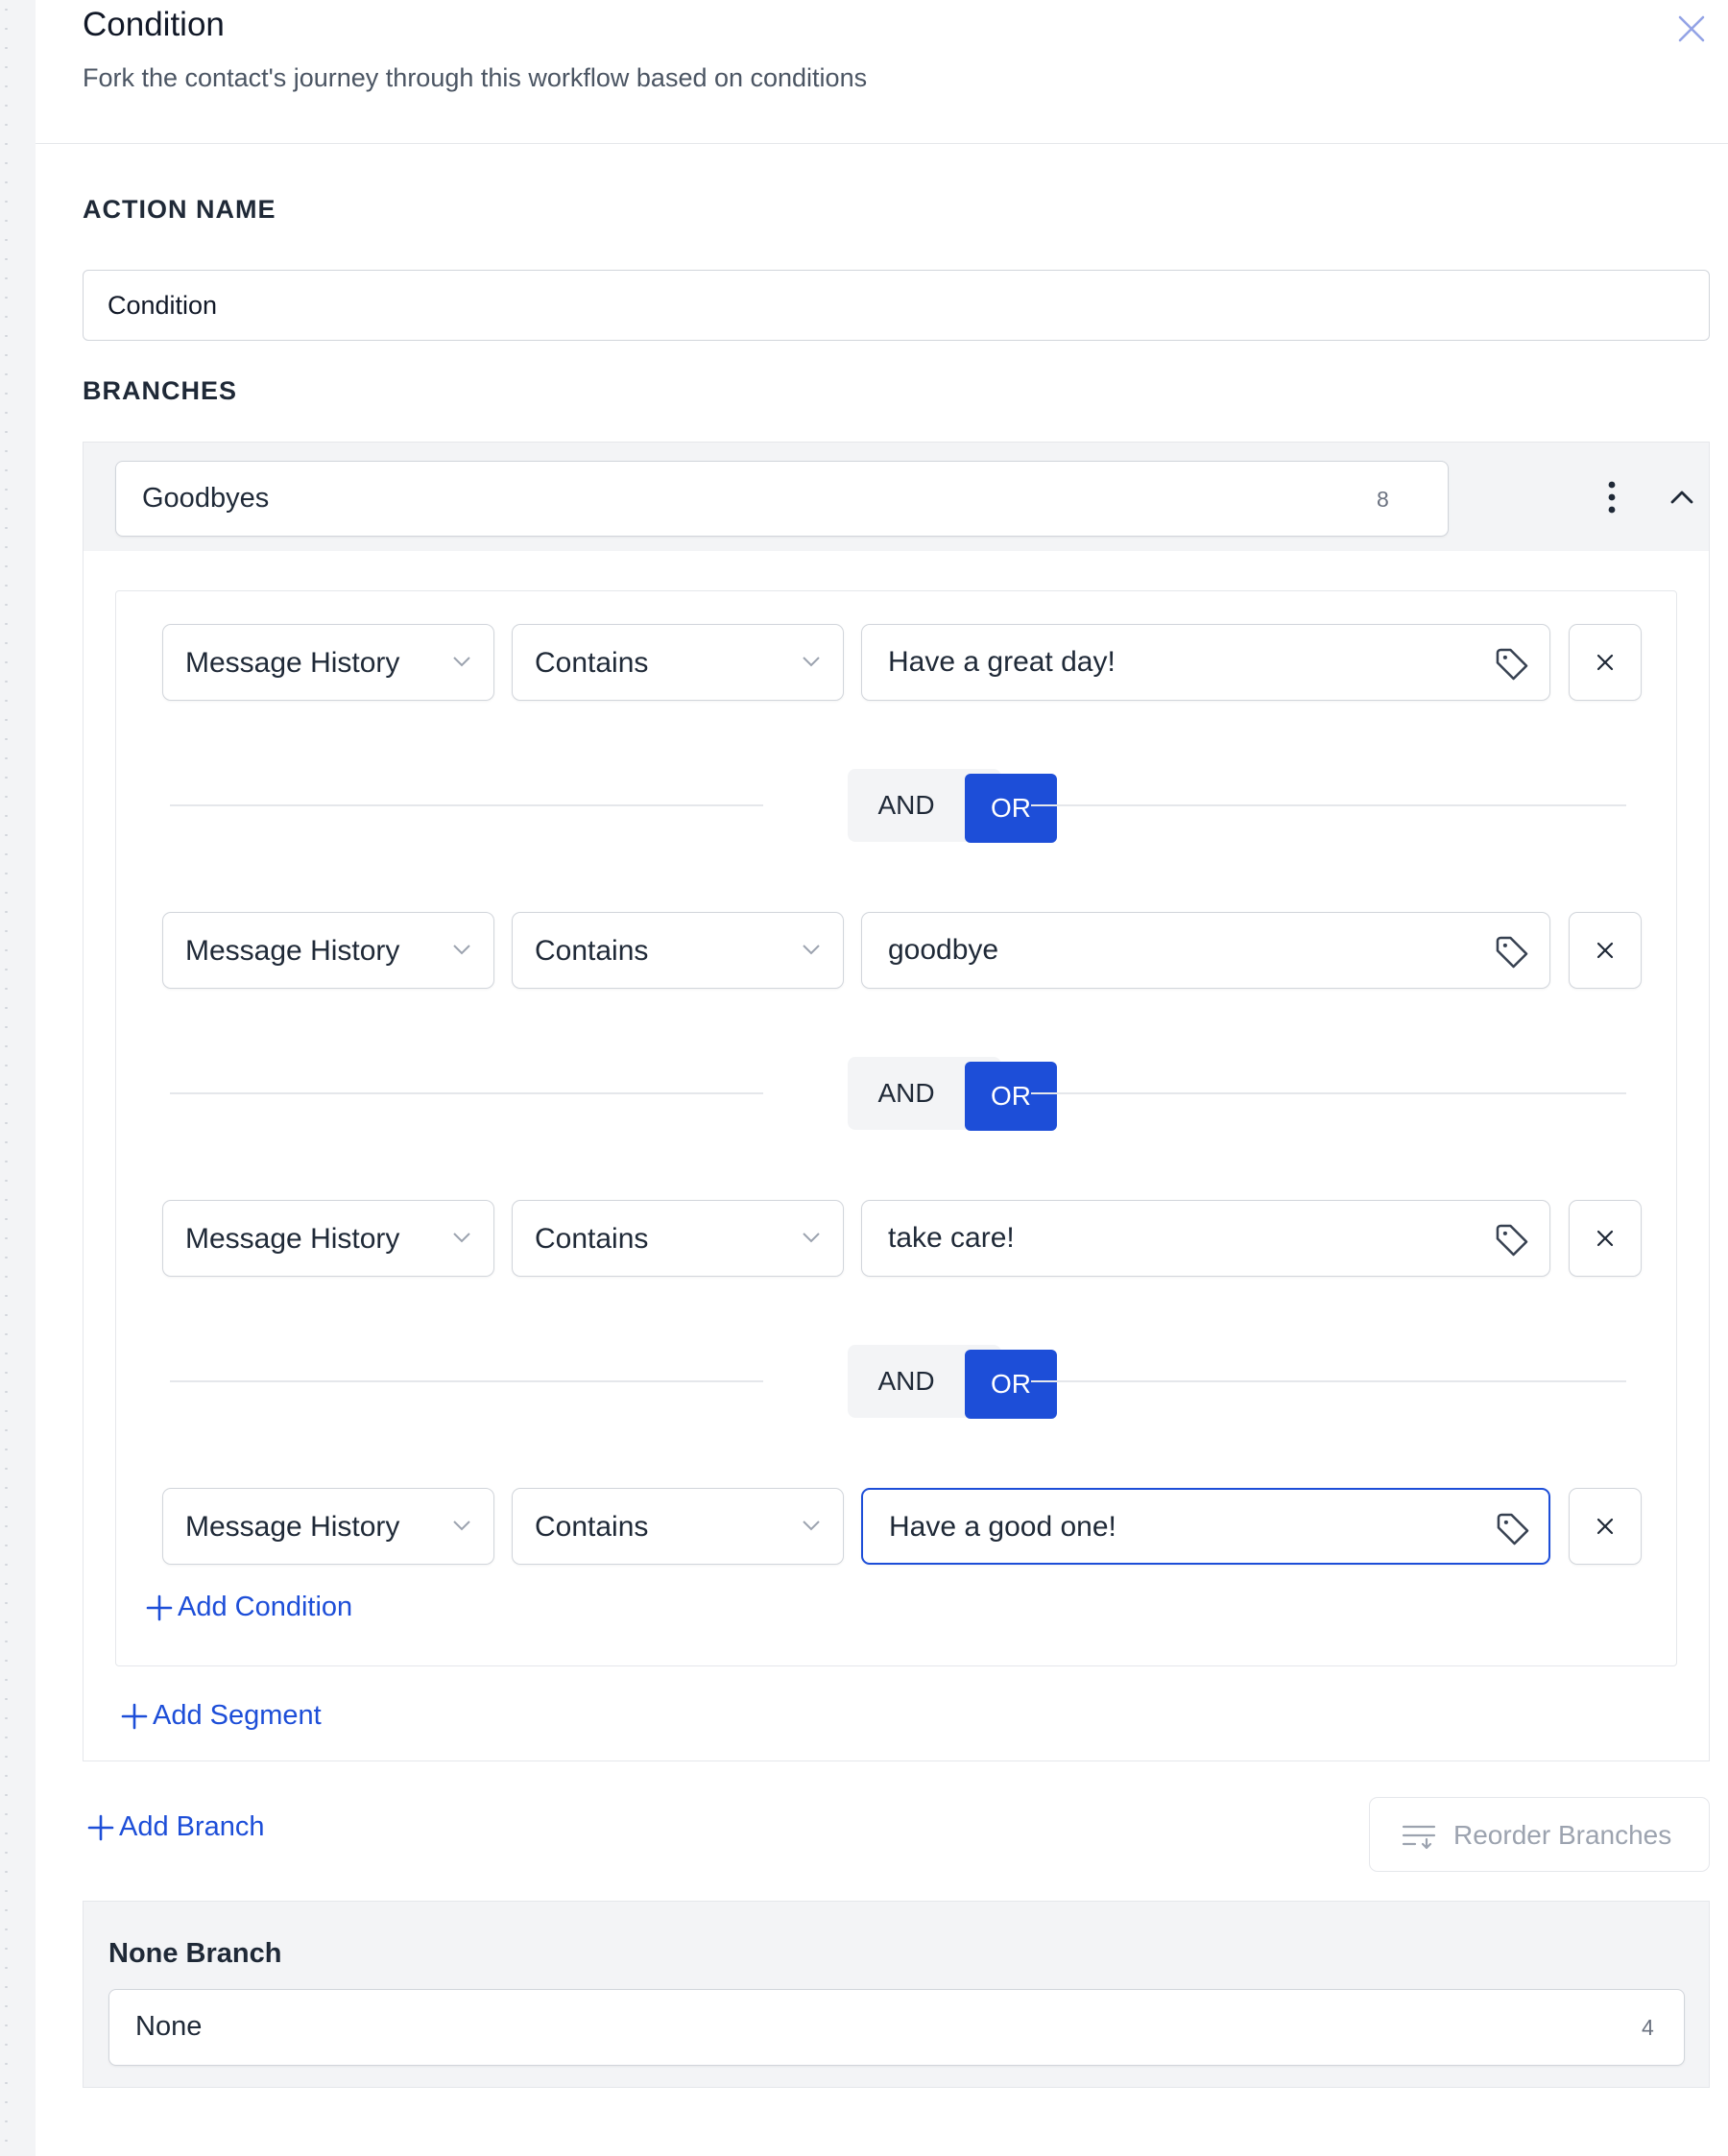 The image size is (1728, 2156). Describe the element at coordinates (237, 1715) in the screenshot. I see `add-segment-label: Add Segment` at that location.